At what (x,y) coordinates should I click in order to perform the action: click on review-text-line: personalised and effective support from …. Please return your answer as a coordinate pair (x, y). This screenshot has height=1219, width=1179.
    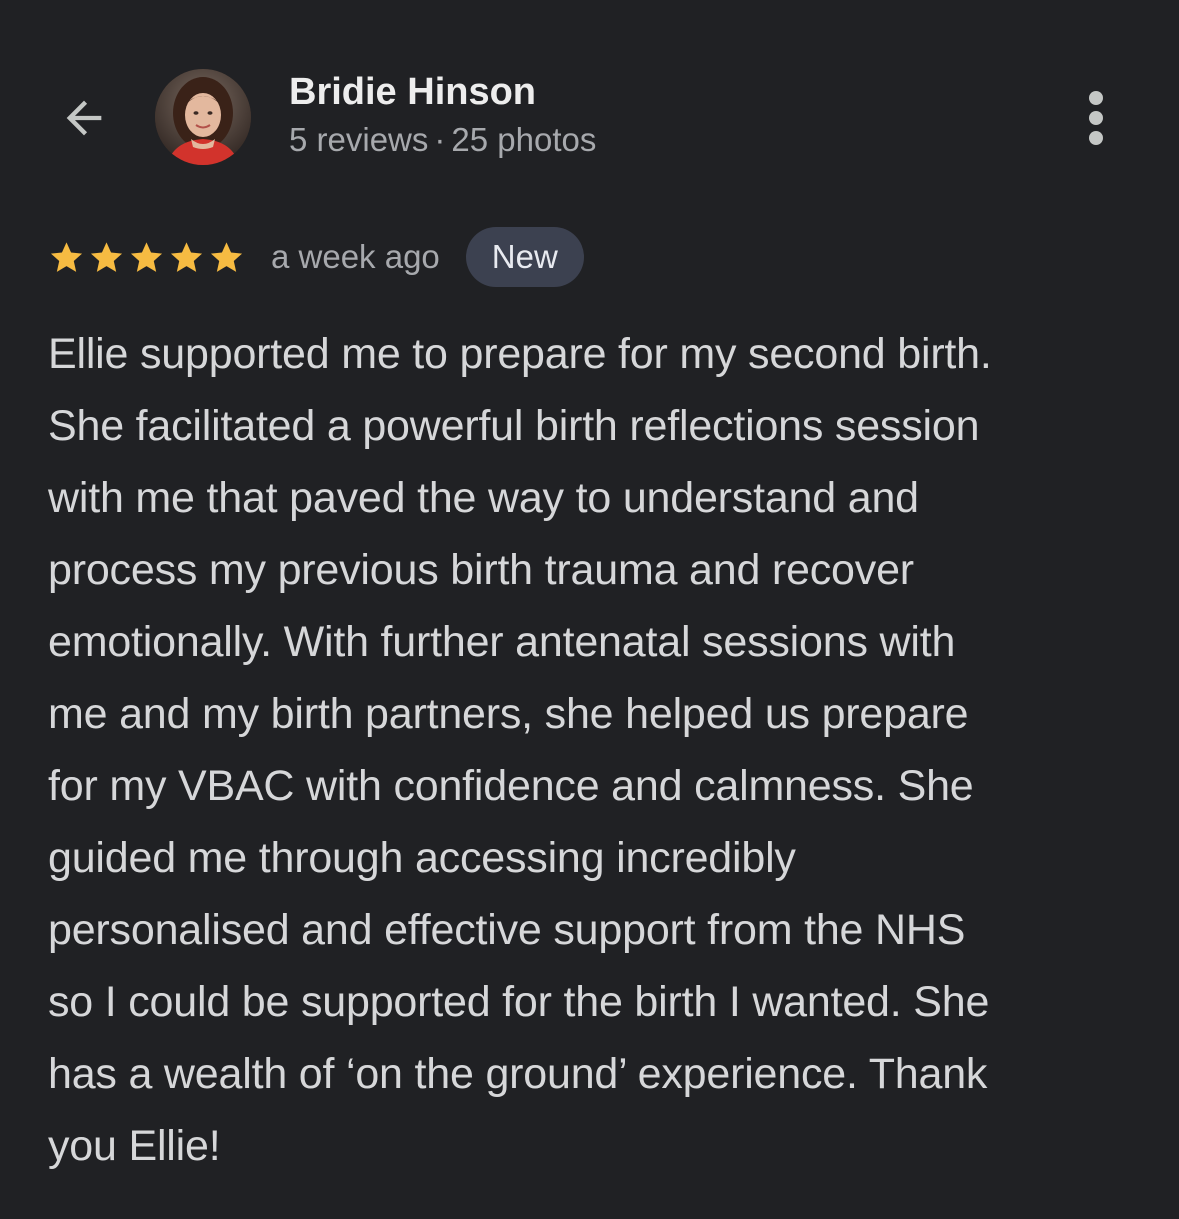
    Looking at the image, I should click on (507, 930).